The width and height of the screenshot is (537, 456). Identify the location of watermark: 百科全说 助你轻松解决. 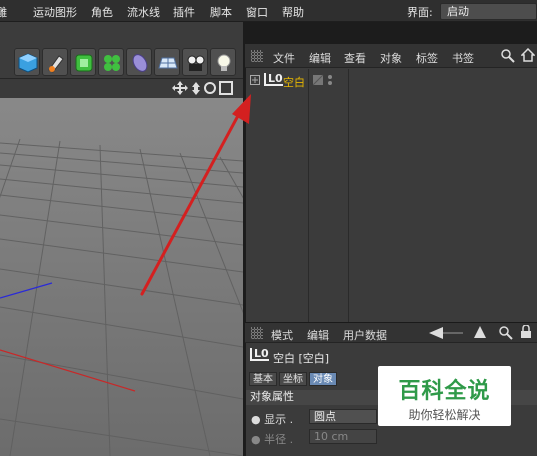
(444, 396).